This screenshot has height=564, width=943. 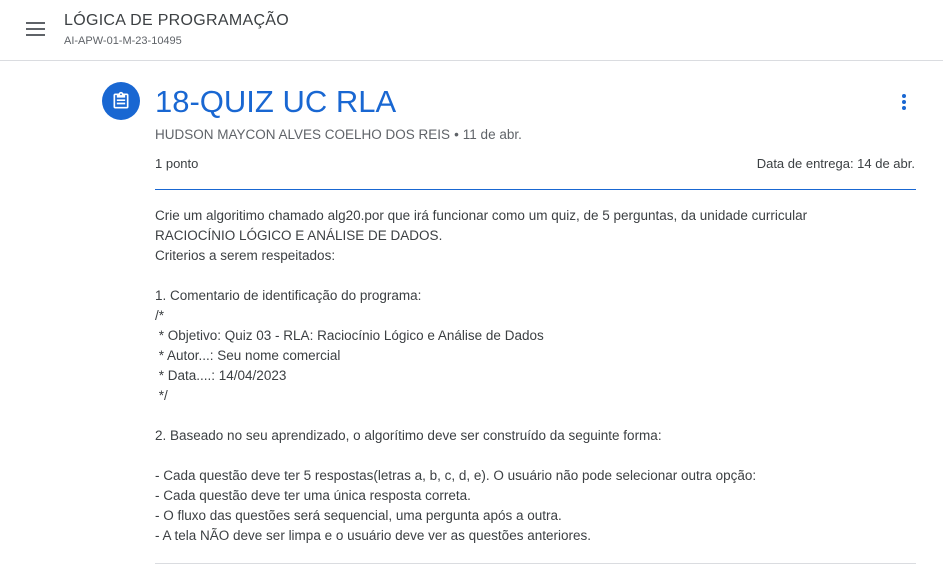 What do you see at coordinates (245, 255) in the screenshot?
I see `description-line: Criterios a serem respeitados:` at bounding box center [245, 255].